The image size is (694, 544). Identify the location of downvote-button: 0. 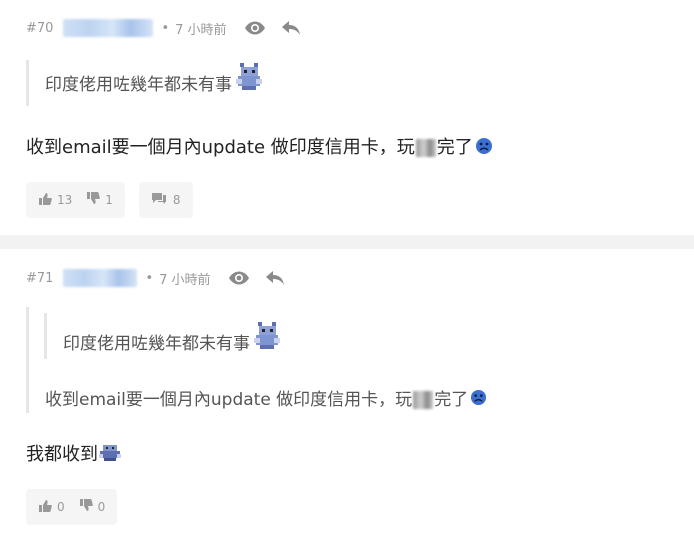
(92, 507).